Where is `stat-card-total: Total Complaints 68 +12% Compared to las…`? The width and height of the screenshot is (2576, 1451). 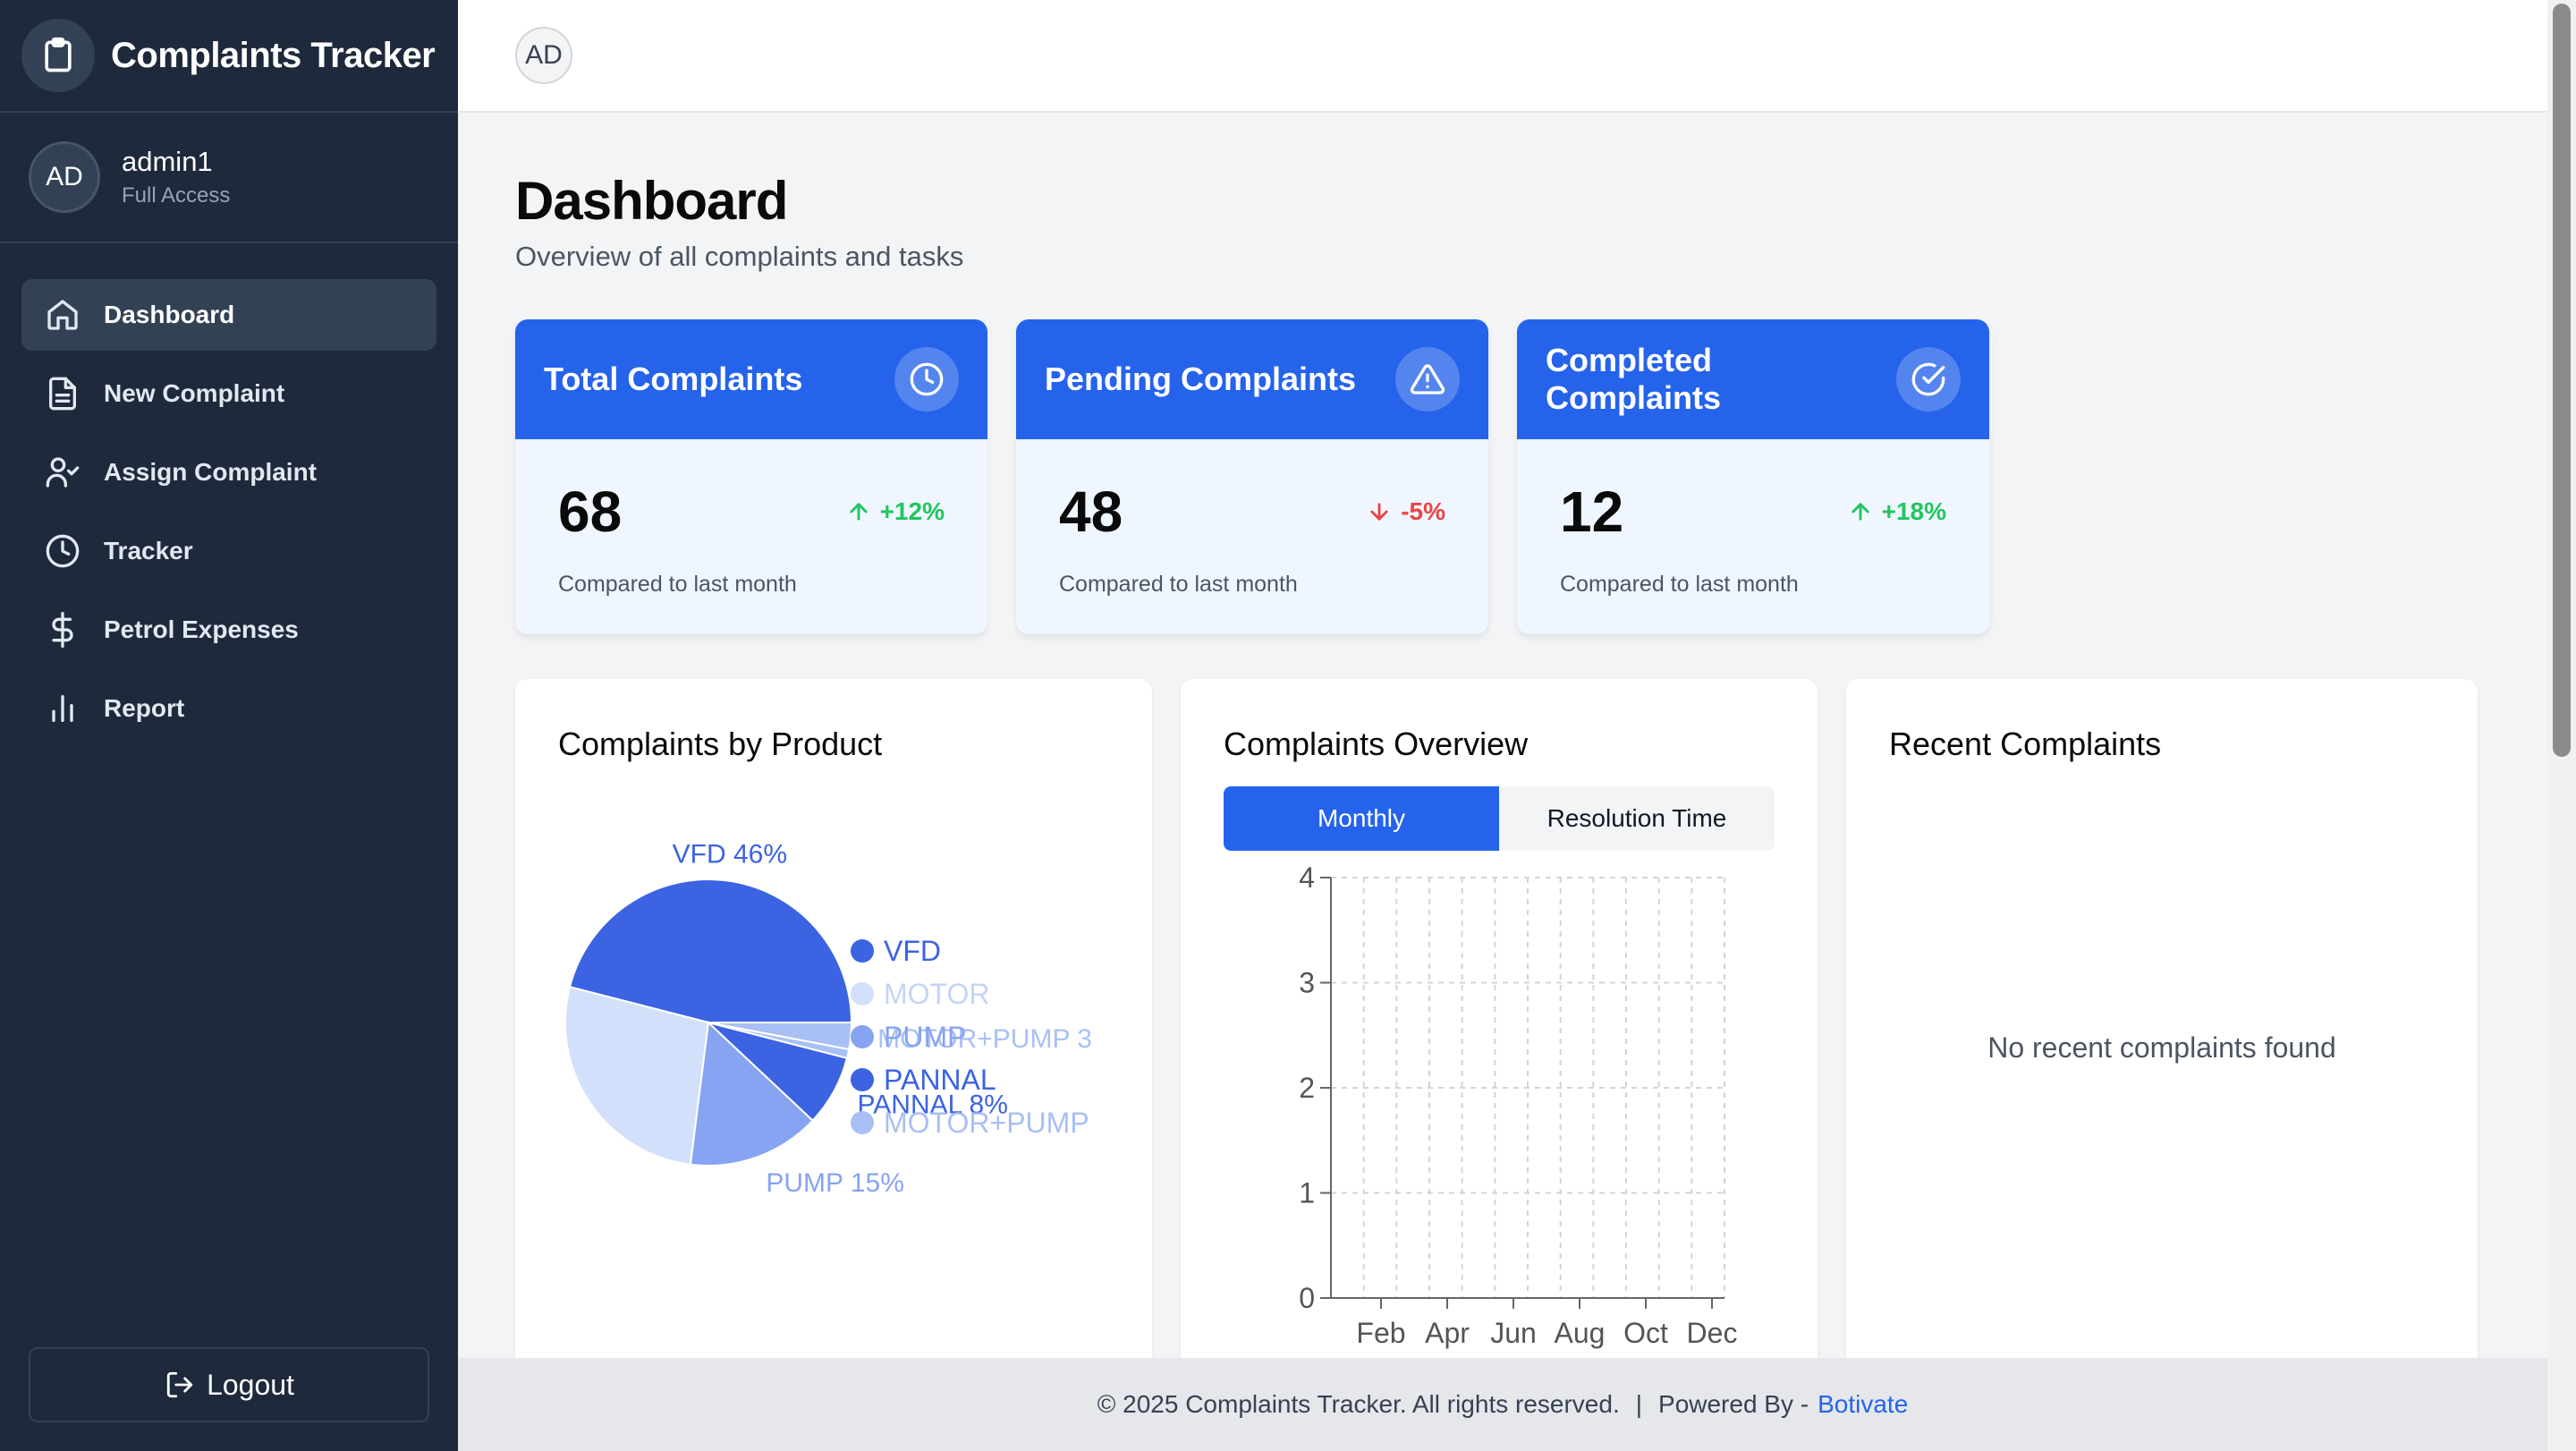
stat-card-total: Total Complaints 68 +12% Compared to las… is located at coordinates (751, 476).